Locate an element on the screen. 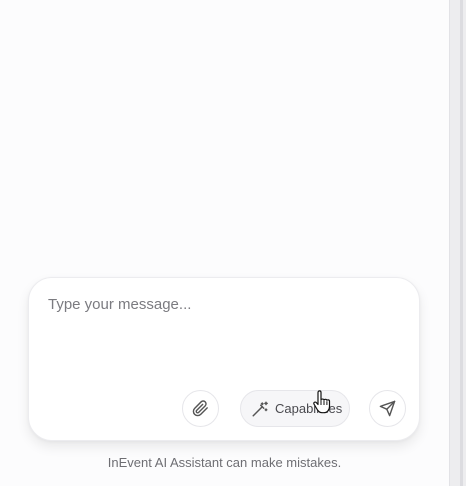 The image size is (466, 486). disclaimer-text: InEvent AI Assistant can make mistakes. is located at coordinates (224, 462).